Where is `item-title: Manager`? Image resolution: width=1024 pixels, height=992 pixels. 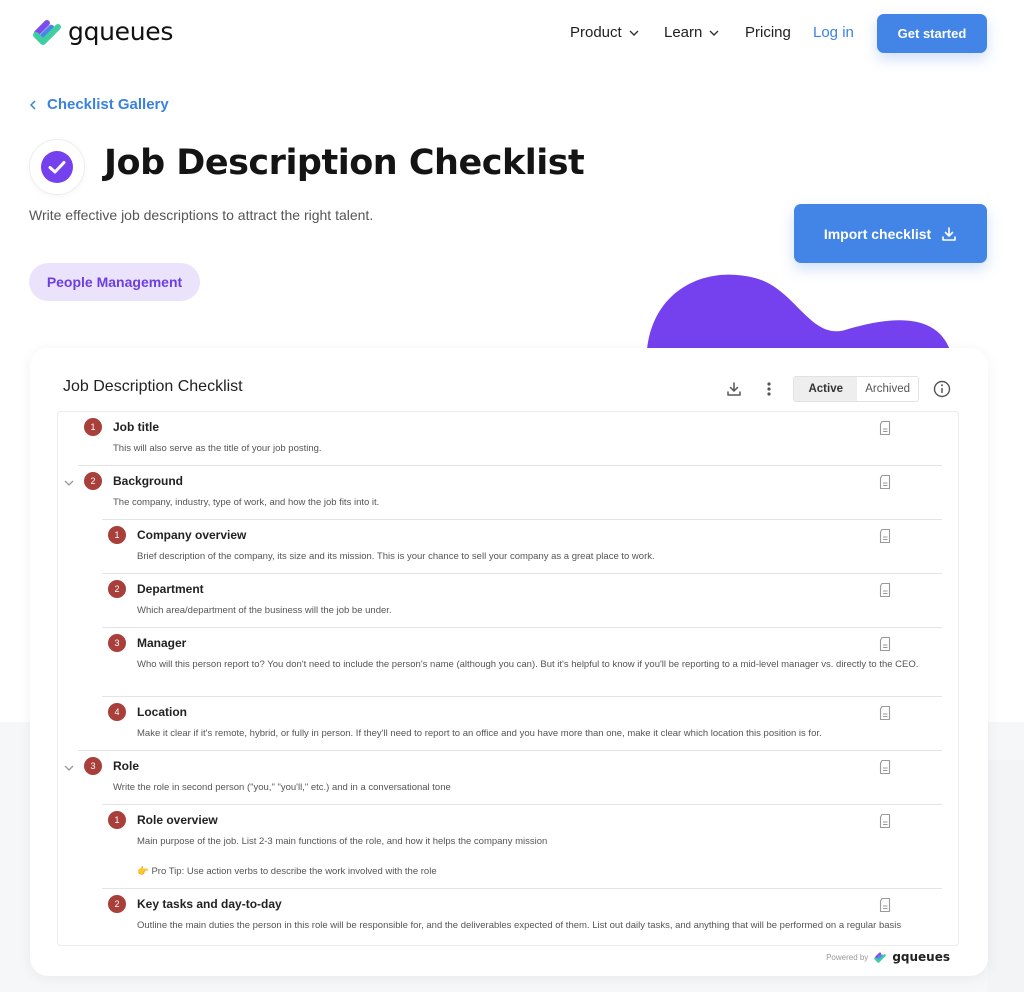 item-title: Manager is located at coordinates (162, 643).